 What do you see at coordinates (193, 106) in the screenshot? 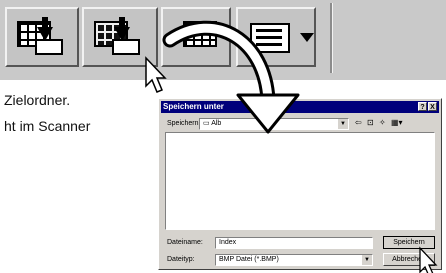
I see `dialog-title: Speichern unter` at bounding box center [193, 106].